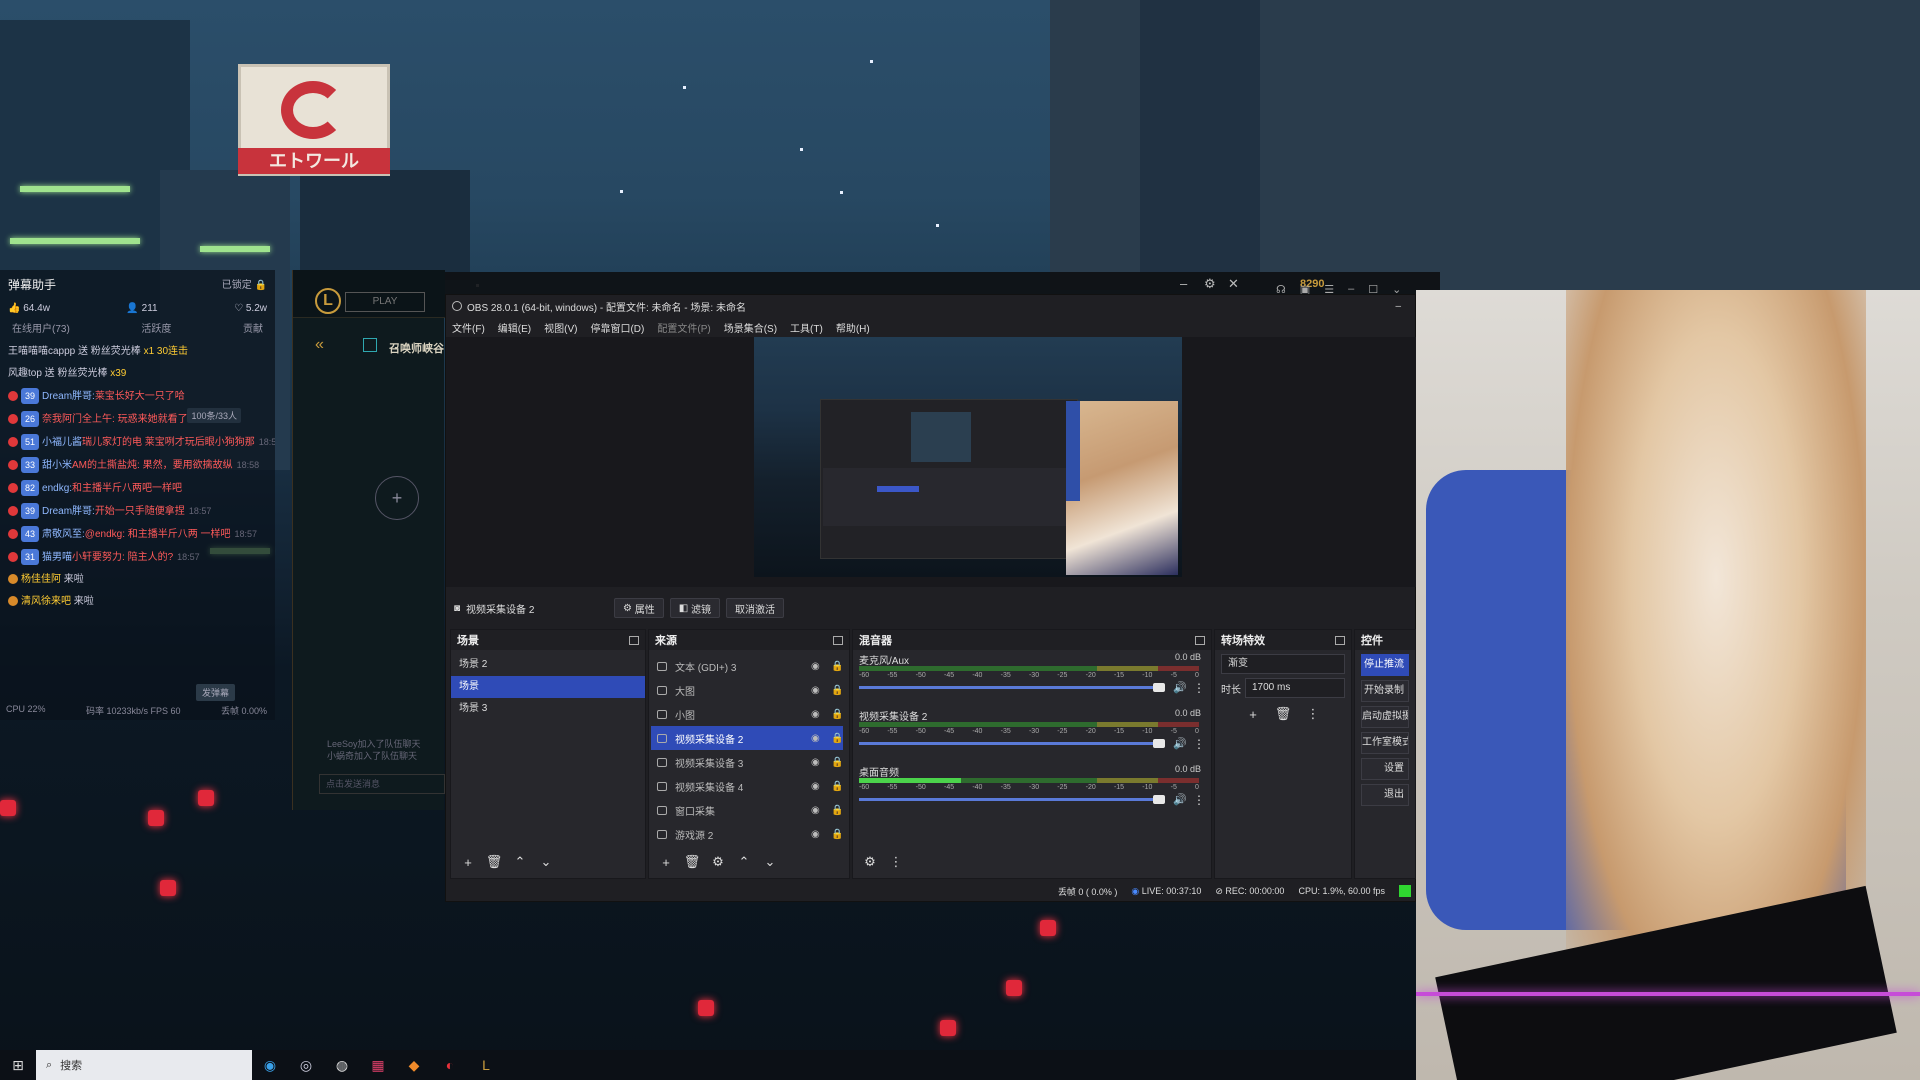  What do you see at coordinates (270, 1065) in the screenshot?
I see `edge-icon: ◉` at bounding box center [270, 1065].